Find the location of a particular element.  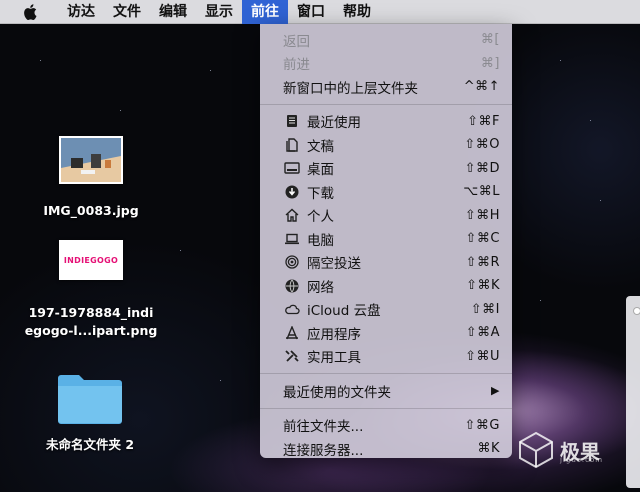

menu-go: 前往 is located at coordinates (265, 12).